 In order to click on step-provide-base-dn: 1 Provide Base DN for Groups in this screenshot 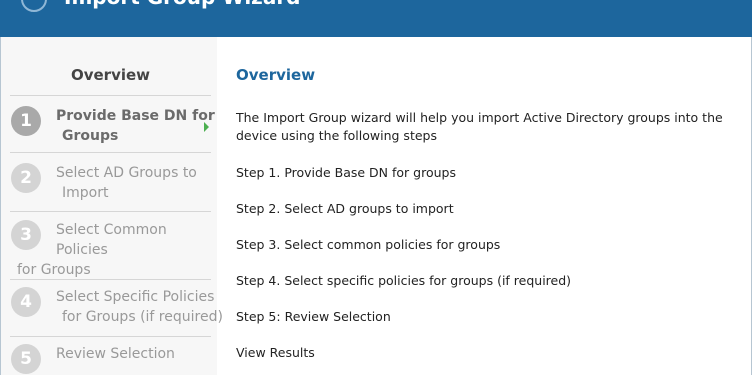, I will do `click(112, 123)`.